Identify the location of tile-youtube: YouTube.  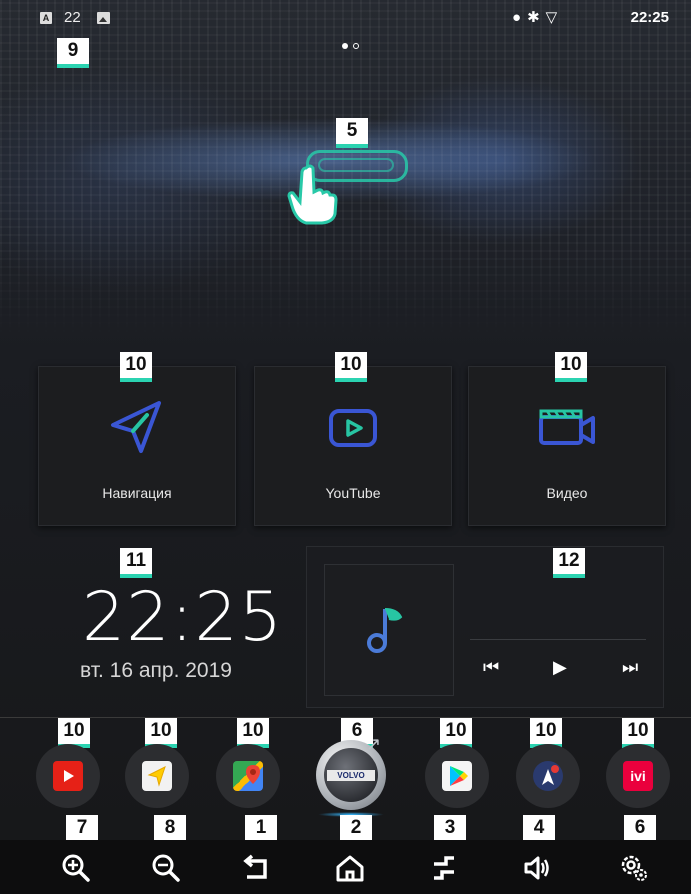
(353, 446).